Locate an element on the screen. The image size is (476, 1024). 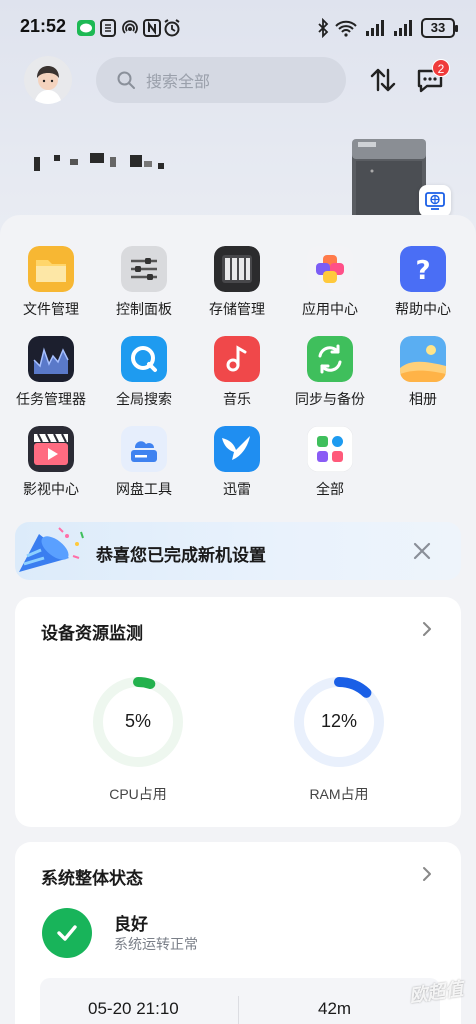
app-sync-backup: 同步与备份 is located at coordinates (330, 377).